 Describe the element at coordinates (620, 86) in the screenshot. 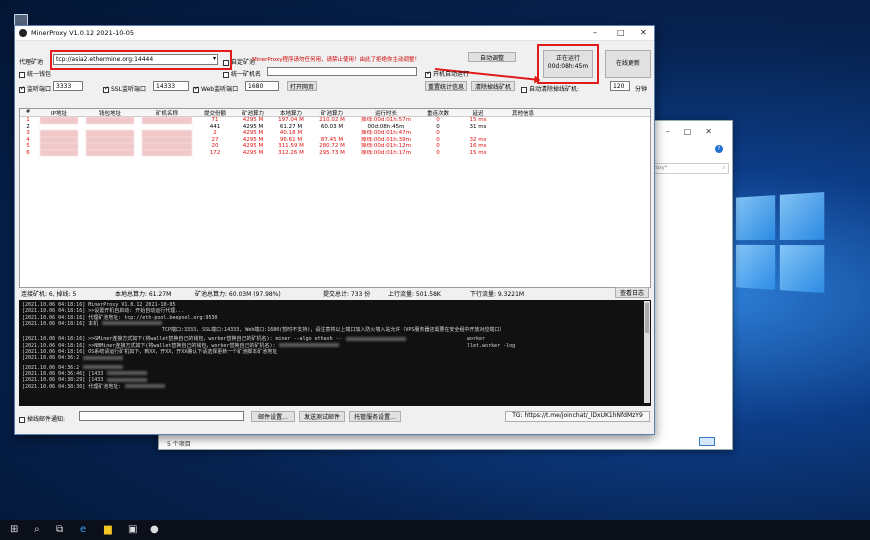

I see `auto-clear-input: 120` at that location.